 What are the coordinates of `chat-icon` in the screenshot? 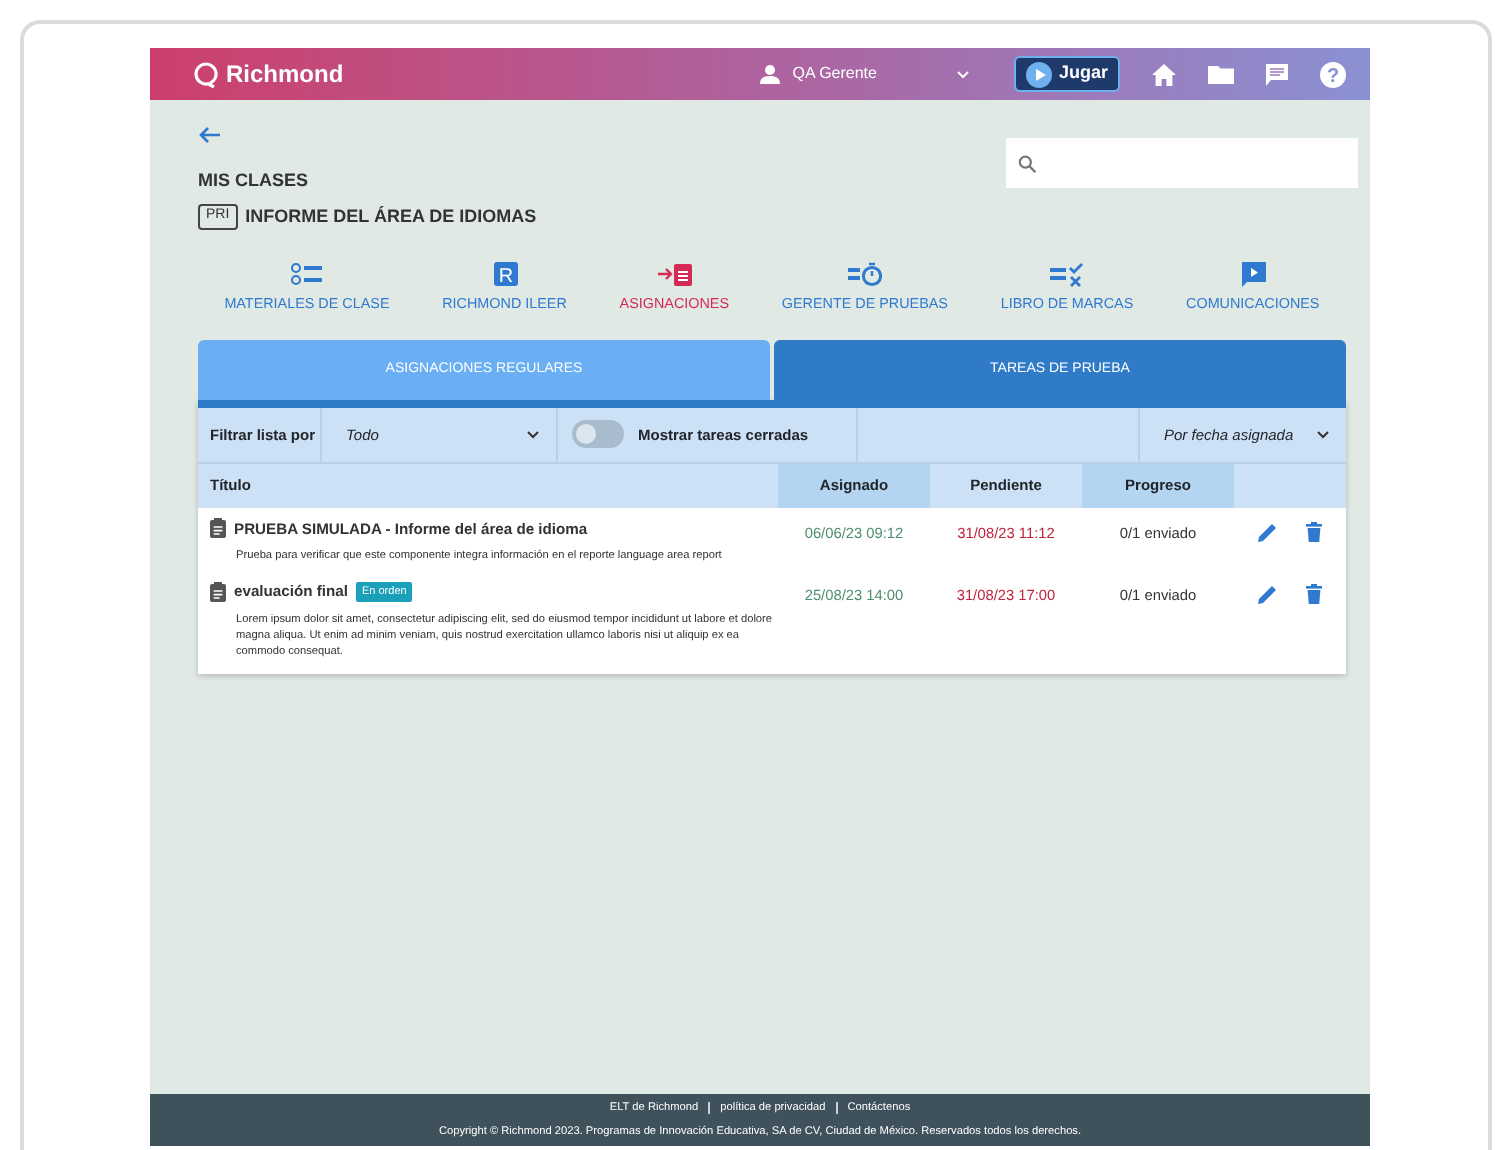 It's located at (1277, 74).